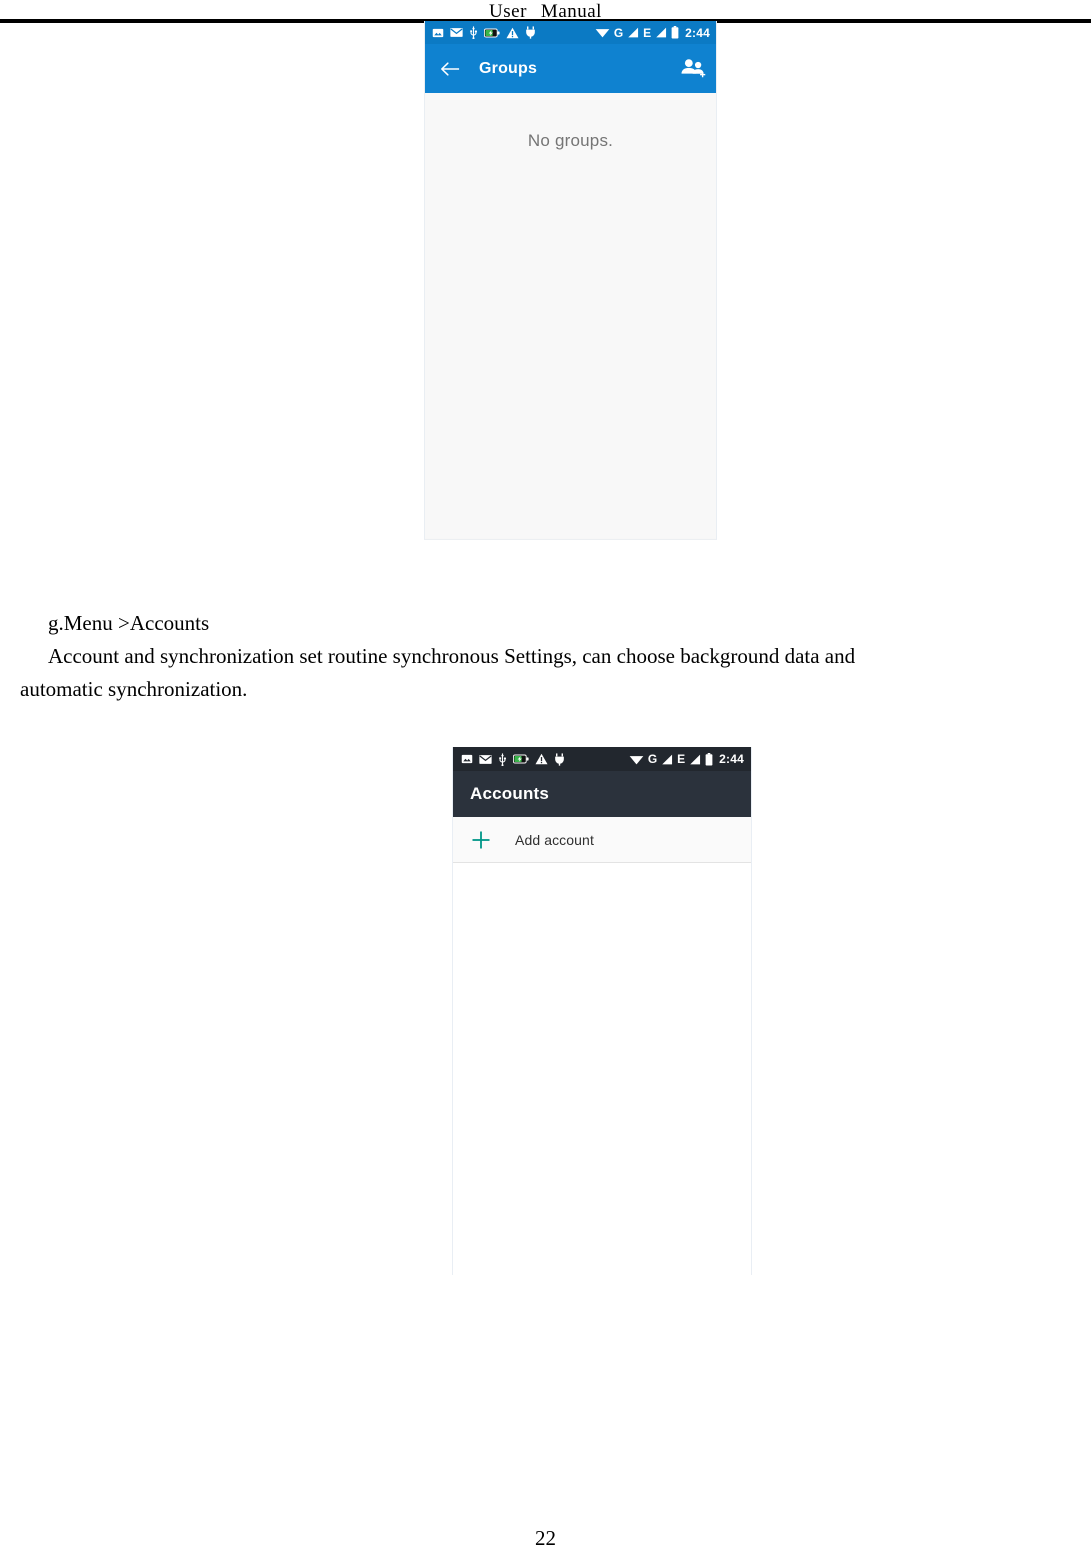 The width and height of the screenshot is (1091, 1559). What do you see at coordinates (602, 840) in the screenshot?
I see `add-account-row: Add account` at bounding box center [602, 840].